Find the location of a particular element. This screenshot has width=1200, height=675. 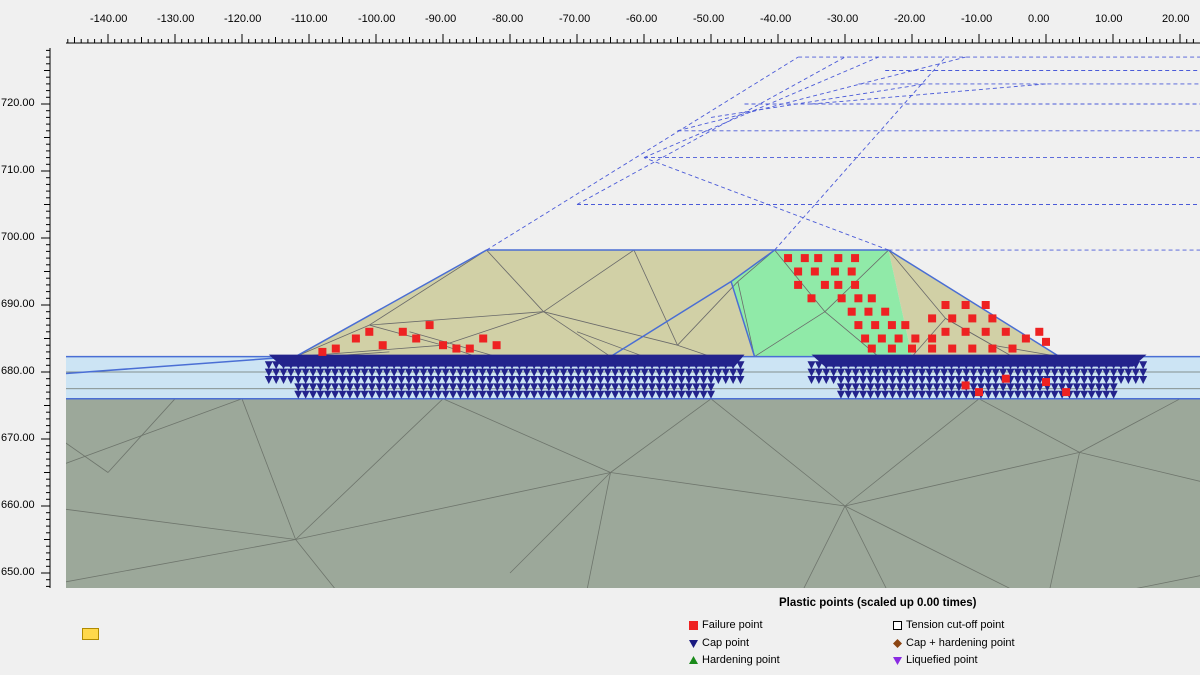

x-tick-label: -100.00 is located at coordinates (377, 19).